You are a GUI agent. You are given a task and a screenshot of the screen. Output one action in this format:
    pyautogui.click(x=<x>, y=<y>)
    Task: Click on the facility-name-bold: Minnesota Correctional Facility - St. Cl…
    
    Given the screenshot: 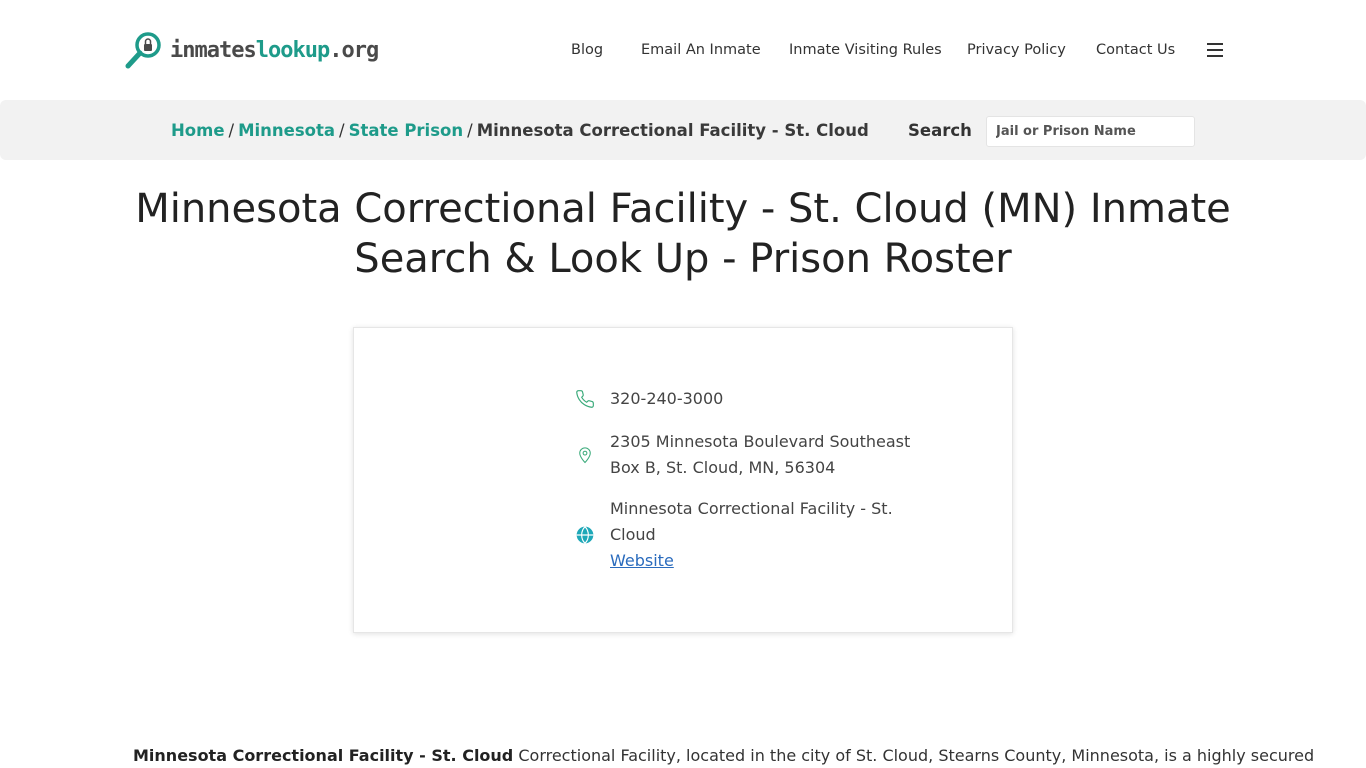 What is the action you would take?
    pyautogui.click(x=323, y=755)
    